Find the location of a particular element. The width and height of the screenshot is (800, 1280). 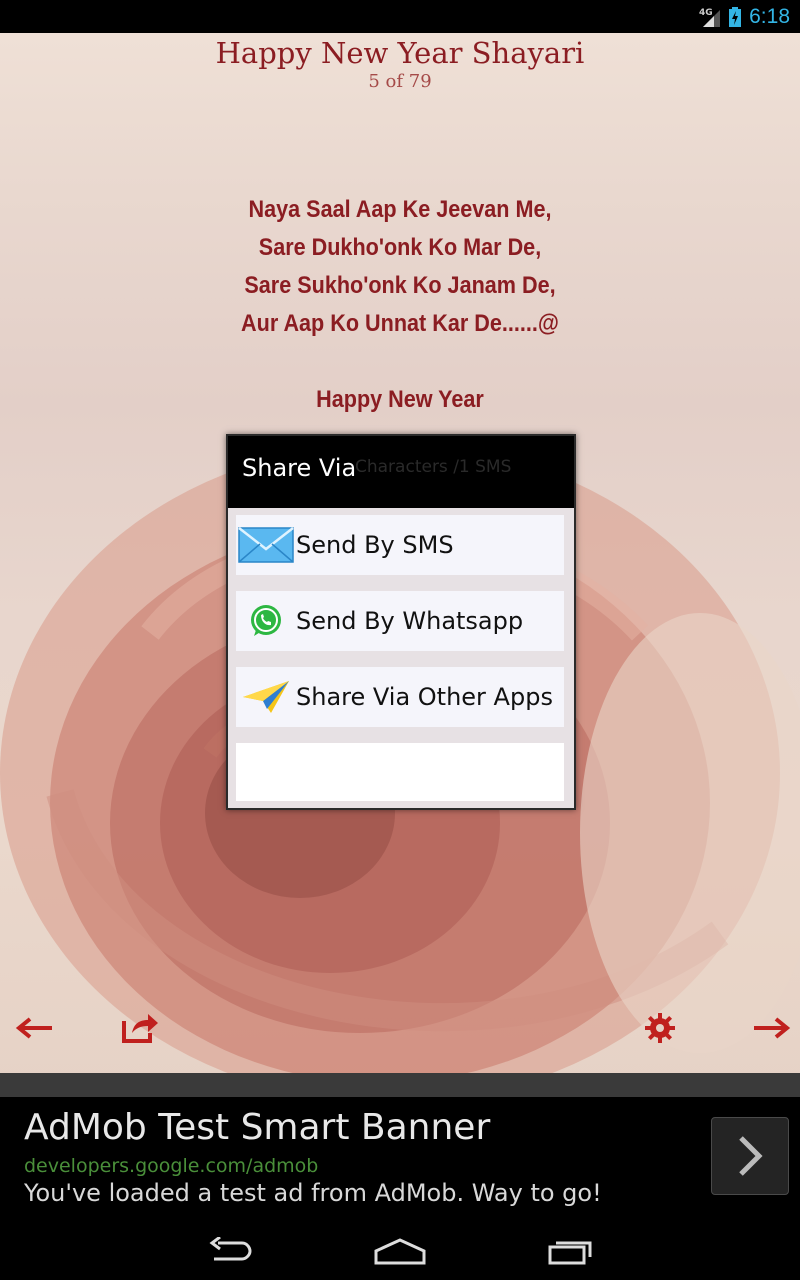

signal-4g-icon: 4G is located at coordinates (710, 17).